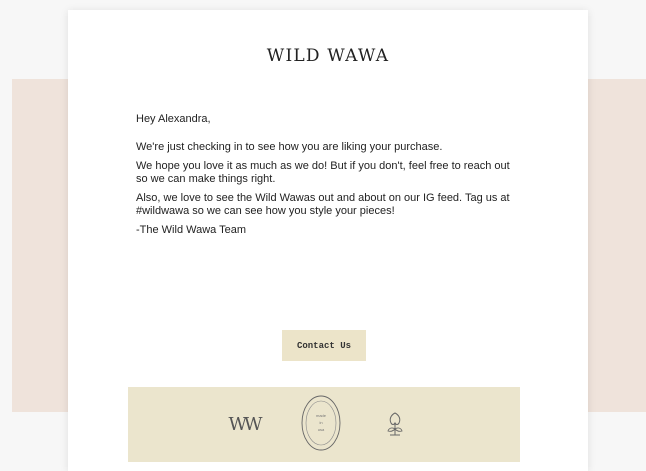  Describe the element at coordinates (245, 424) in the screenshot. I see `monogram-logo-icon: WW` at that location.